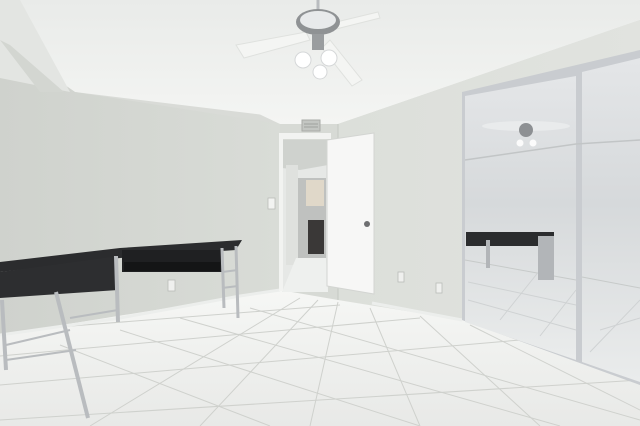 This screenshot has height=426, width=640. Describe the element at coordinates (311, 125) in the screenshot. I see `air-vent` at that location.